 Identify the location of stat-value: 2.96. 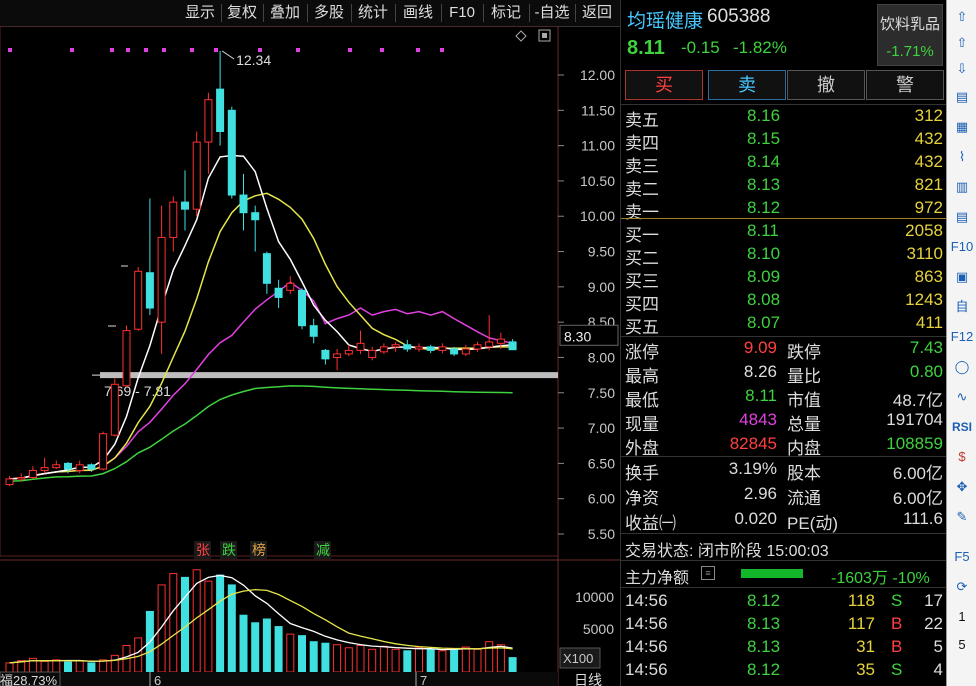
(760, 493).